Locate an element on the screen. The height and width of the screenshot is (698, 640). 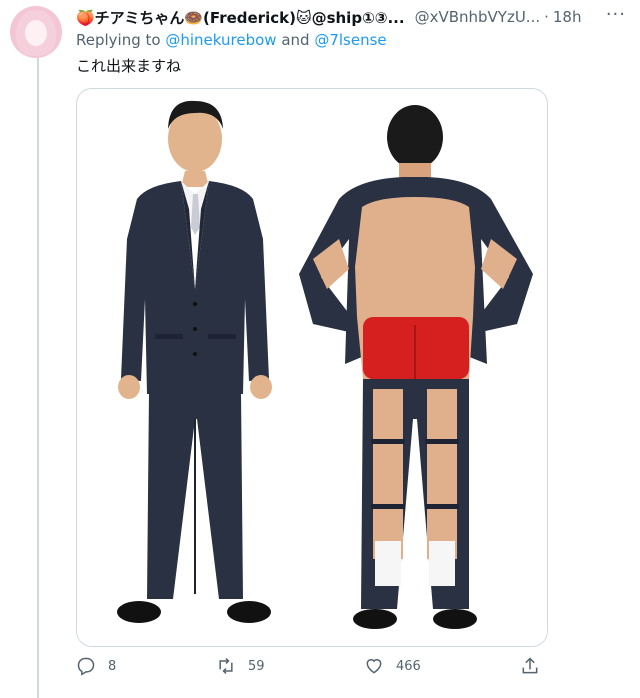
reply-icon is located at coordinates (86, 666).